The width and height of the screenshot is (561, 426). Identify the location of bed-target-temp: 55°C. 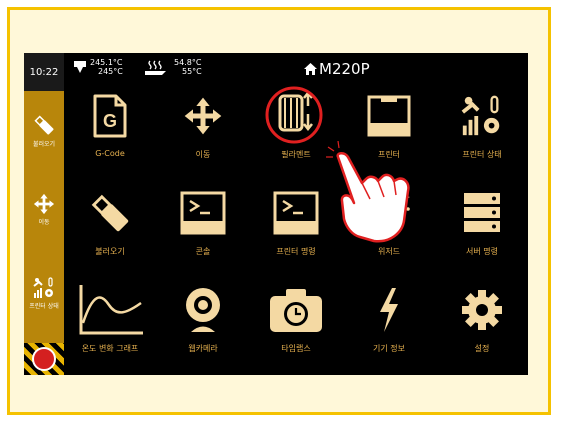
(192, 71).